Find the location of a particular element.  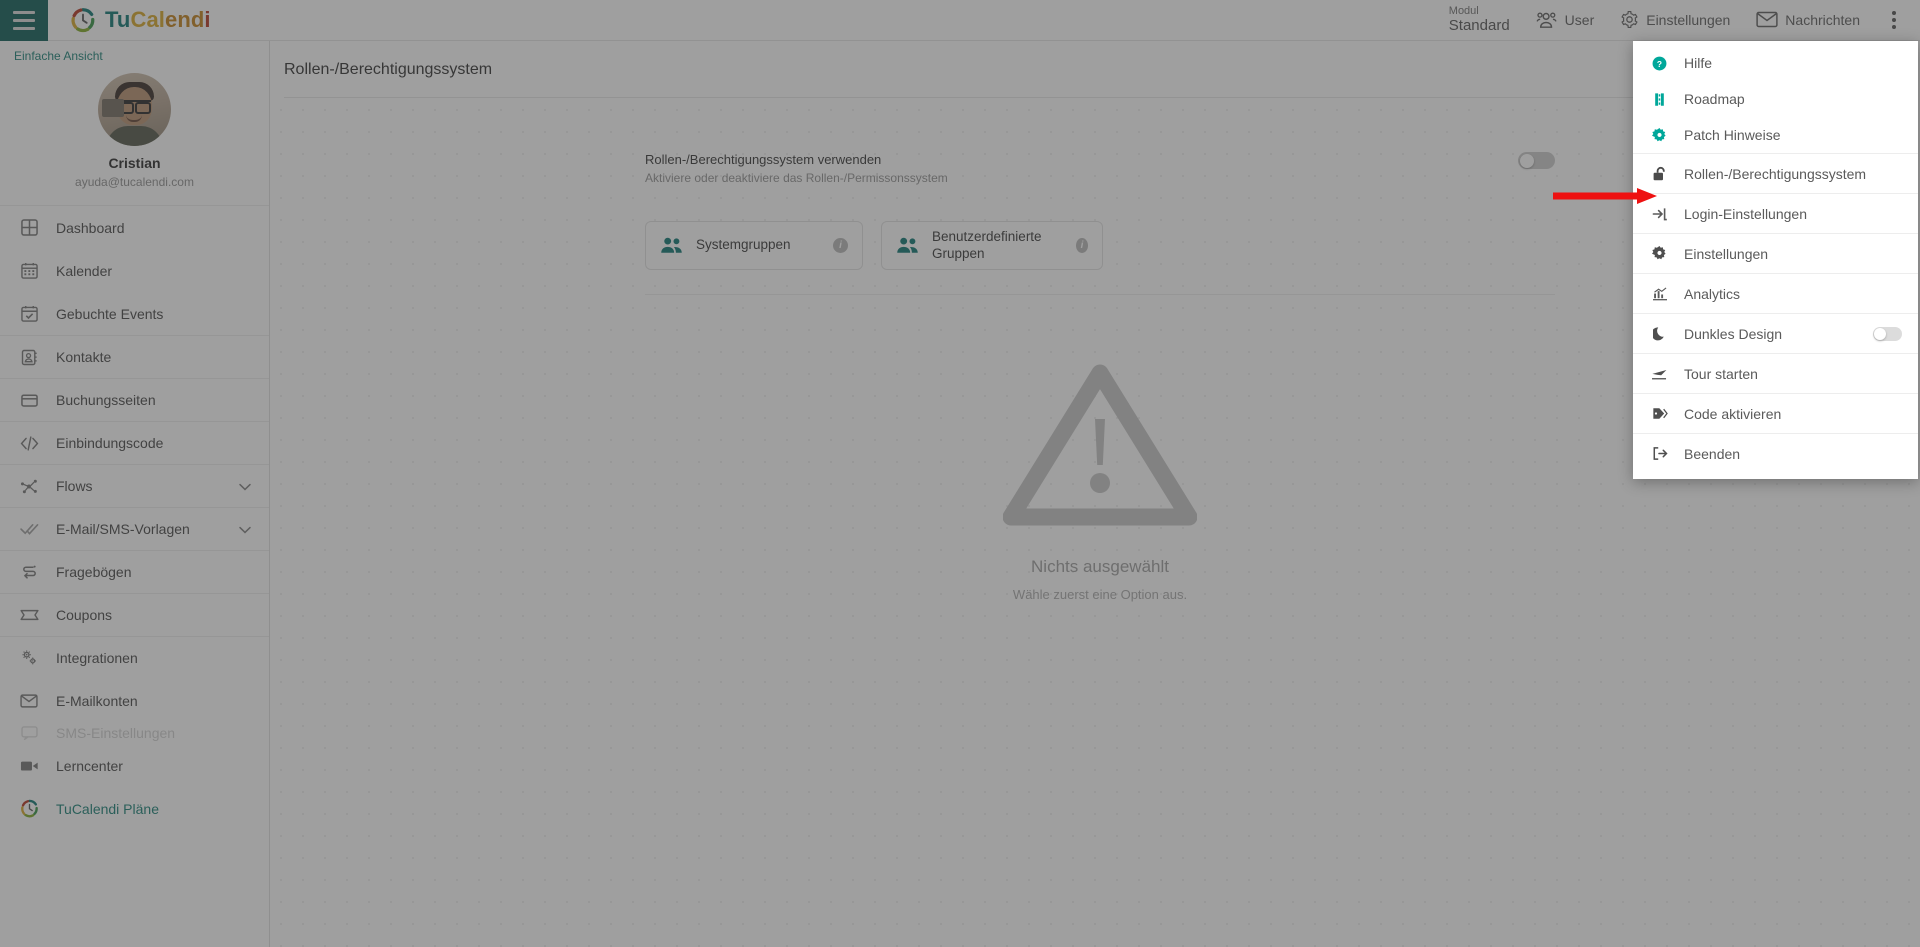

menu-item-code-aktivieren: Code aktivieren is located at coordinates (1775, 413).